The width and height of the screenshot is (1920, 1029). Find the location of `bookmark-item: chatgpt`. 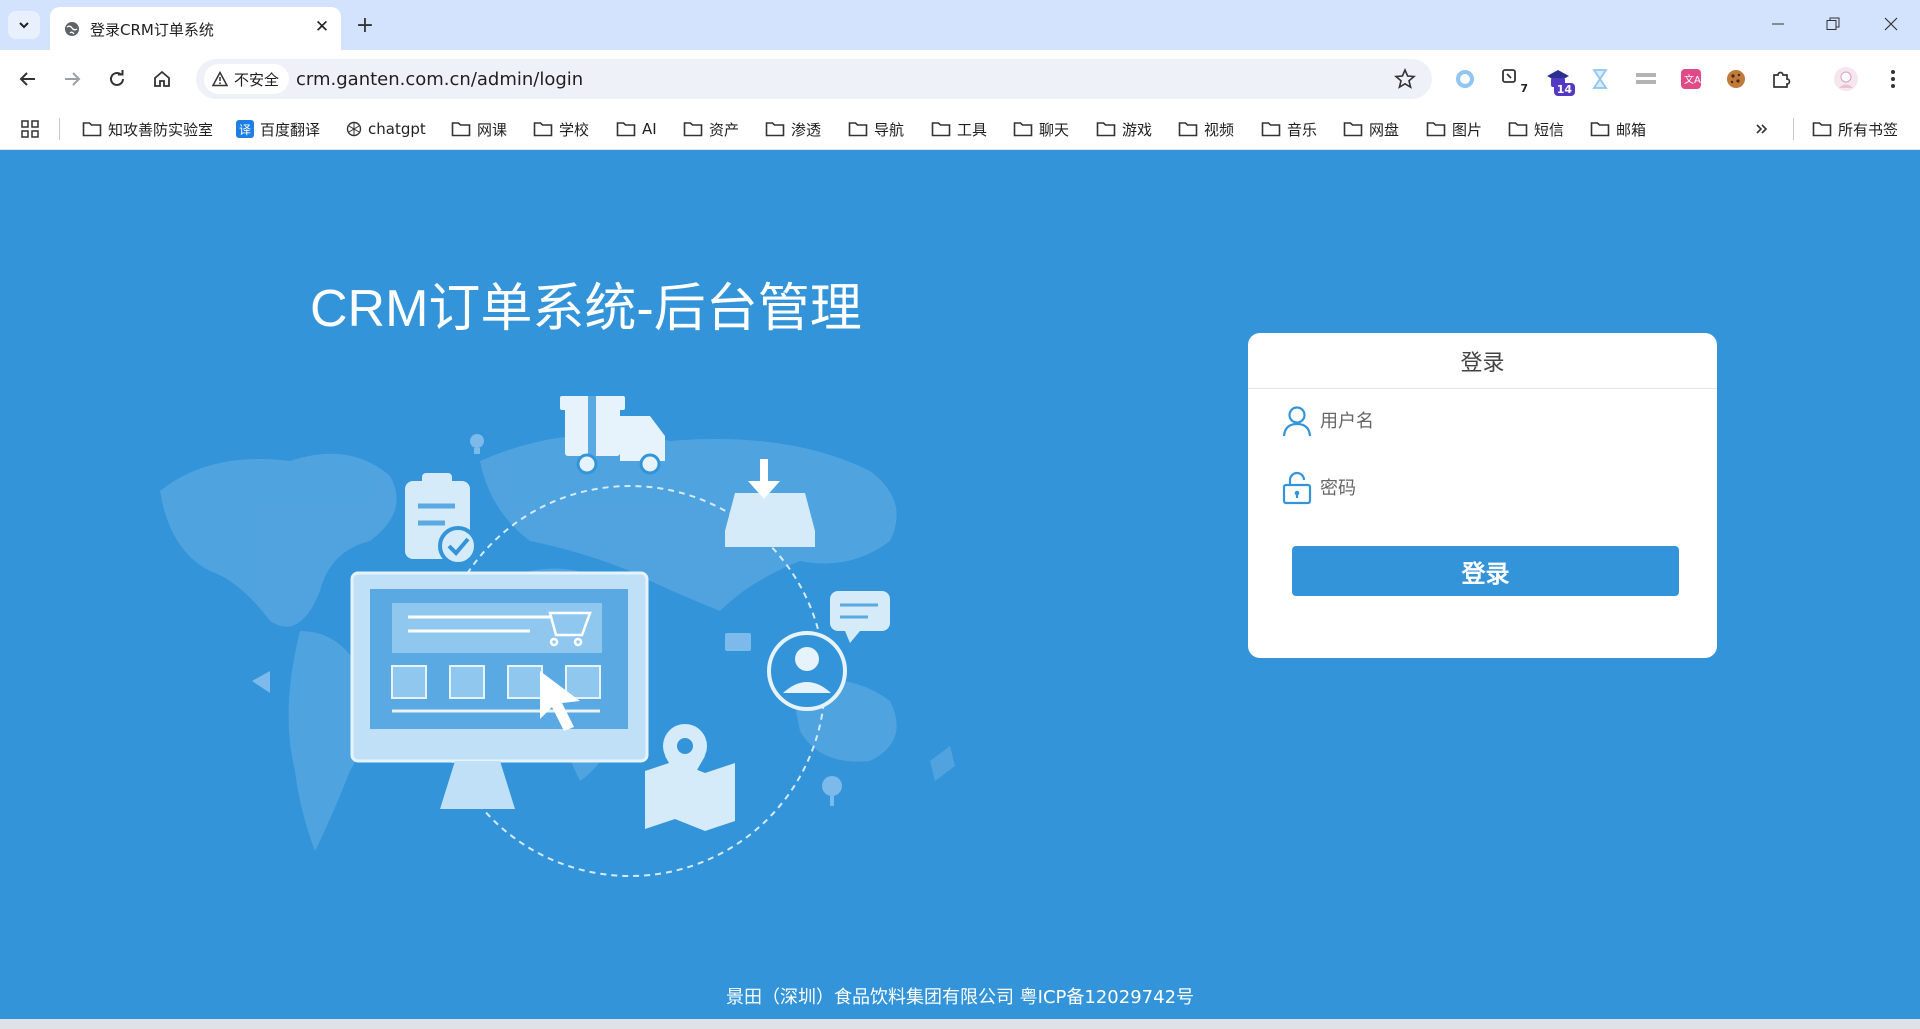

bookmark-item: chatgpt is located at coordinates (386, 129).